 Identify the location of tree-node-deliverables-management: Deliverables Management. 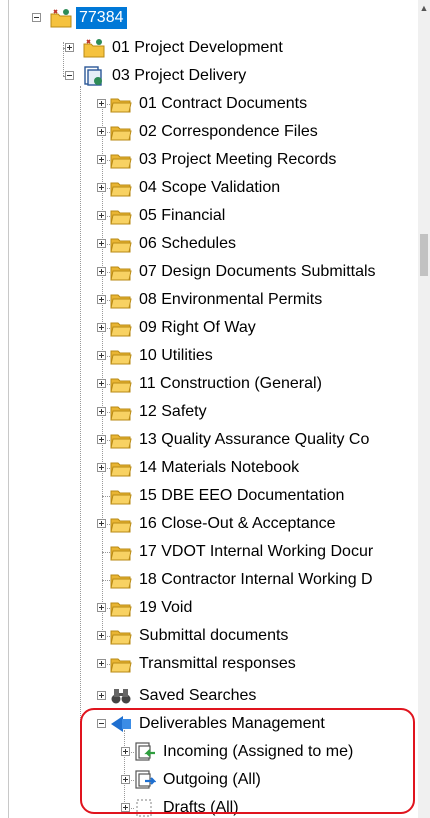
(212, 724).